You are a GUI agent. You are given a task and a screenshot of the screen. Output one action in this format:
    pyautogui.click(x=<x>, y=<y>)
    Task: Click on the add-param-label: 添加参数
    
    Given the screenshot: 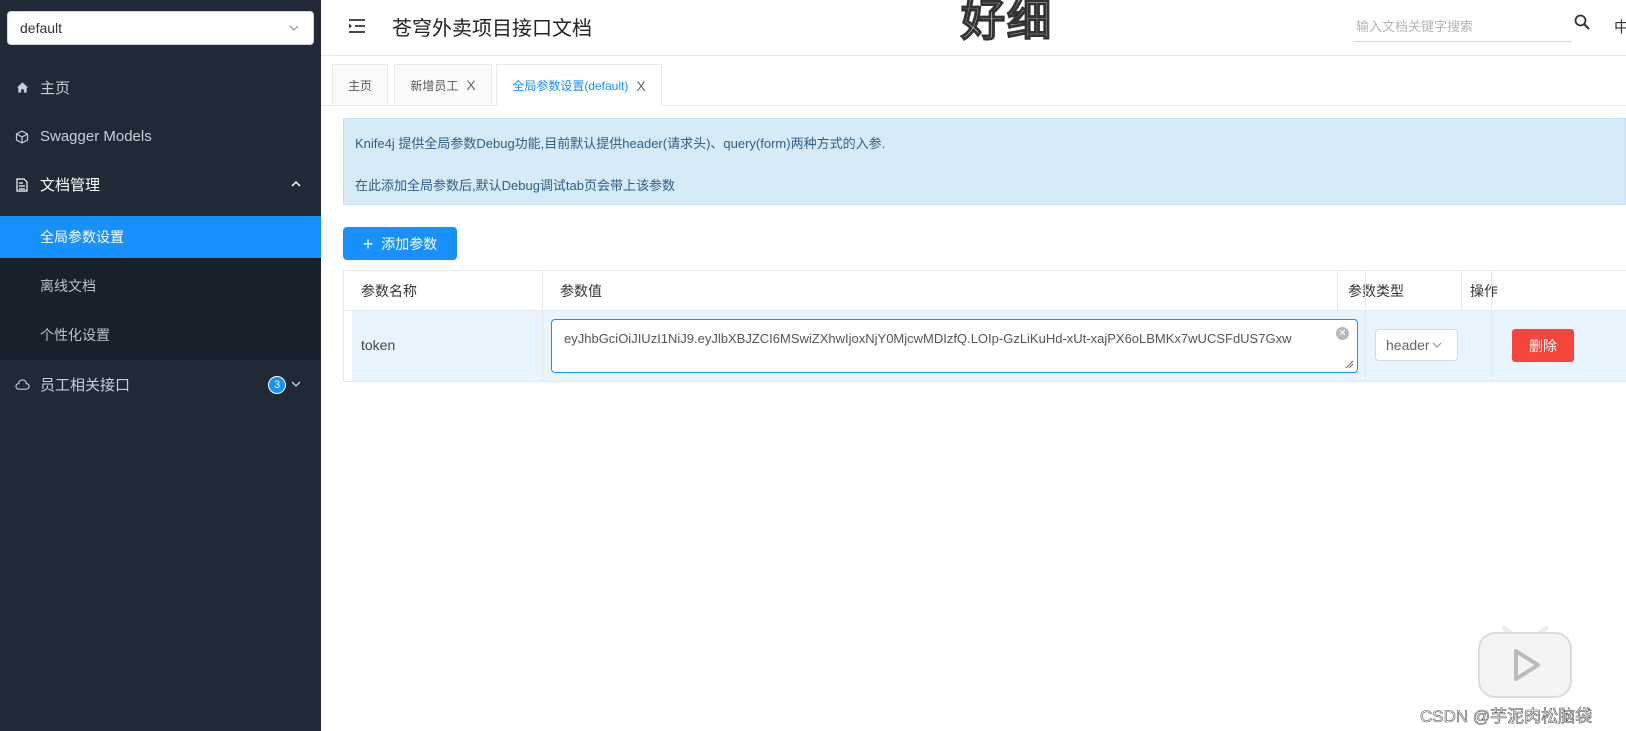 What is the action you would take?
    pyautogui.click(x=409, y=243)
    